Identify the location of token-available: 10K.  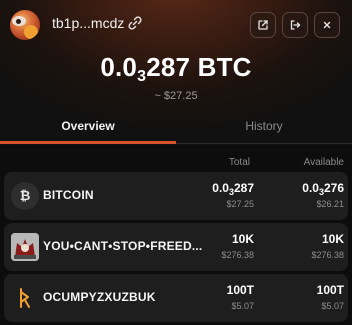
(332, 239).